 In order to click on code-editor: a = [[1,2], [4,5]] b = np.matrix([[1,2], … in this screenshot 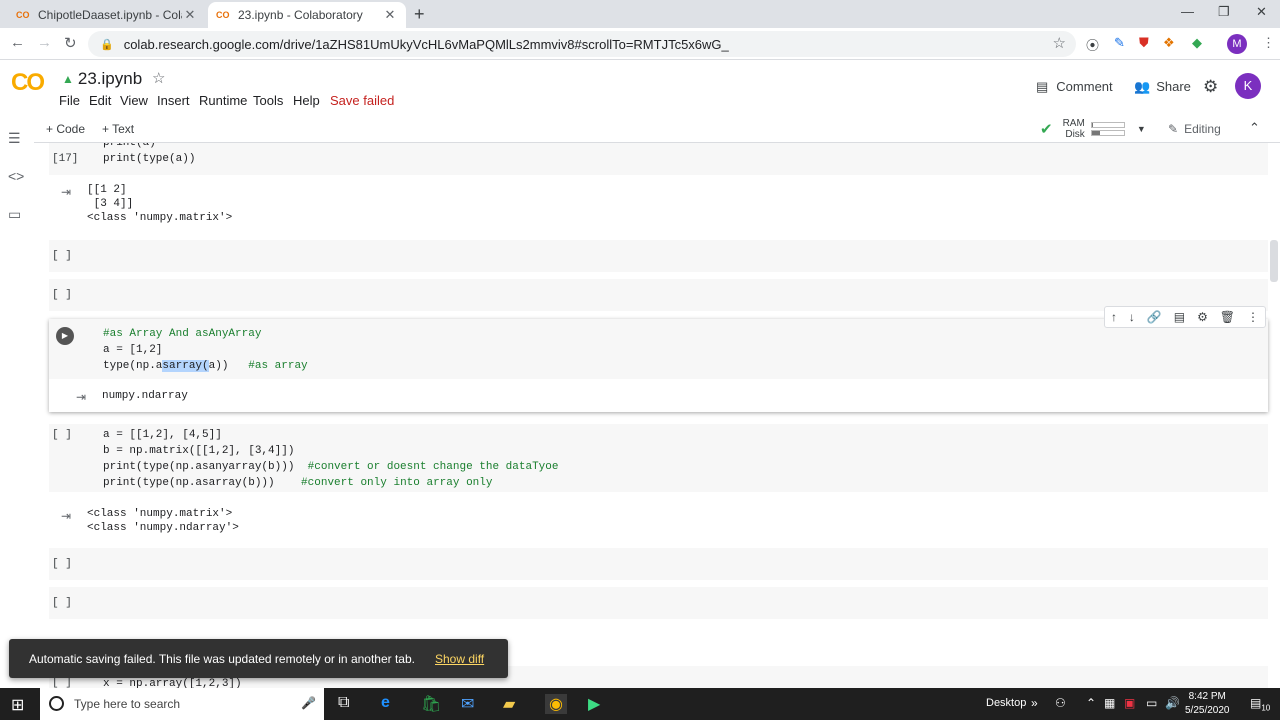, I will do `click(330, 459)`.